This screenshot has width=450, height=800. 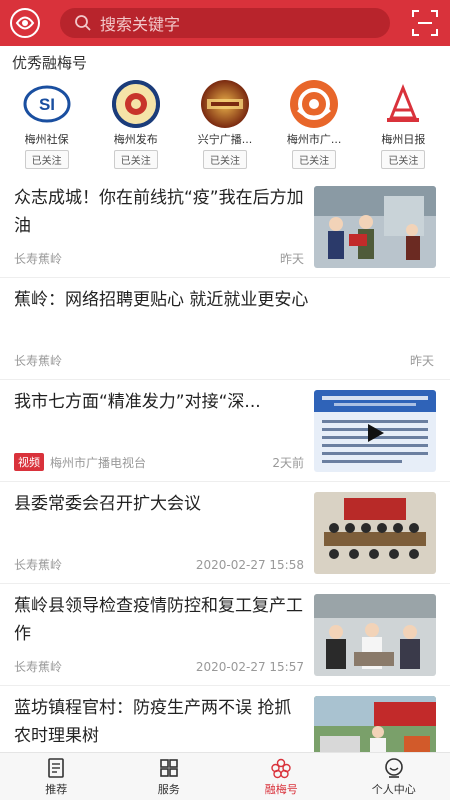 I want to click on news-title: 蕉岭县领导检查疫情防控和复工复产工作, so click(x=158, y=620).